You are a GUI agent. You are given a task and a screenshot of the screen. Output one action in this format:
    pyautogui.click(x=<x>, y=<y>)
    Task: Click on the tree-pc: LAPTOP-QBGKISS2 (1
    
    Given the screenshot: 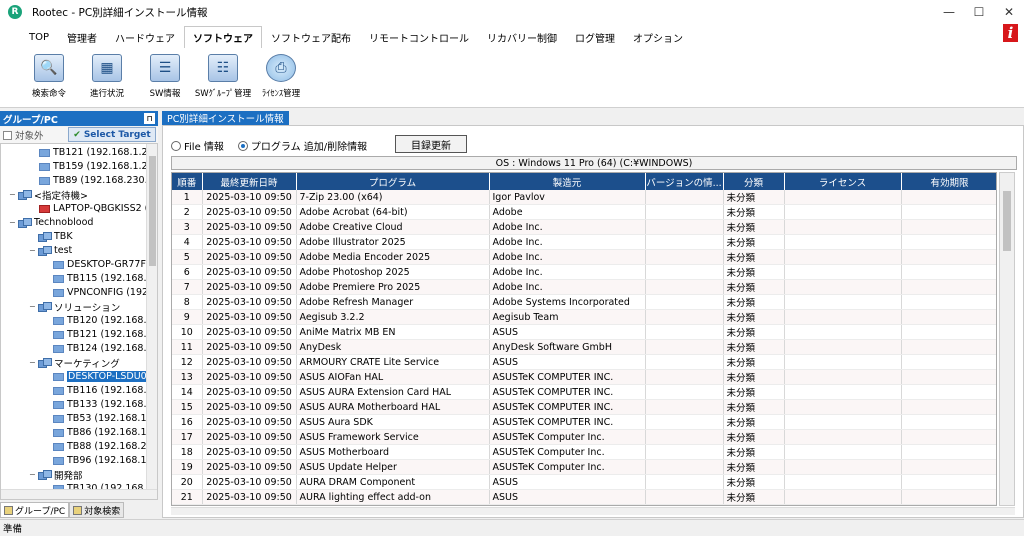 What is the action you would take?
    pyautogui.click(x=96, y=208)
    